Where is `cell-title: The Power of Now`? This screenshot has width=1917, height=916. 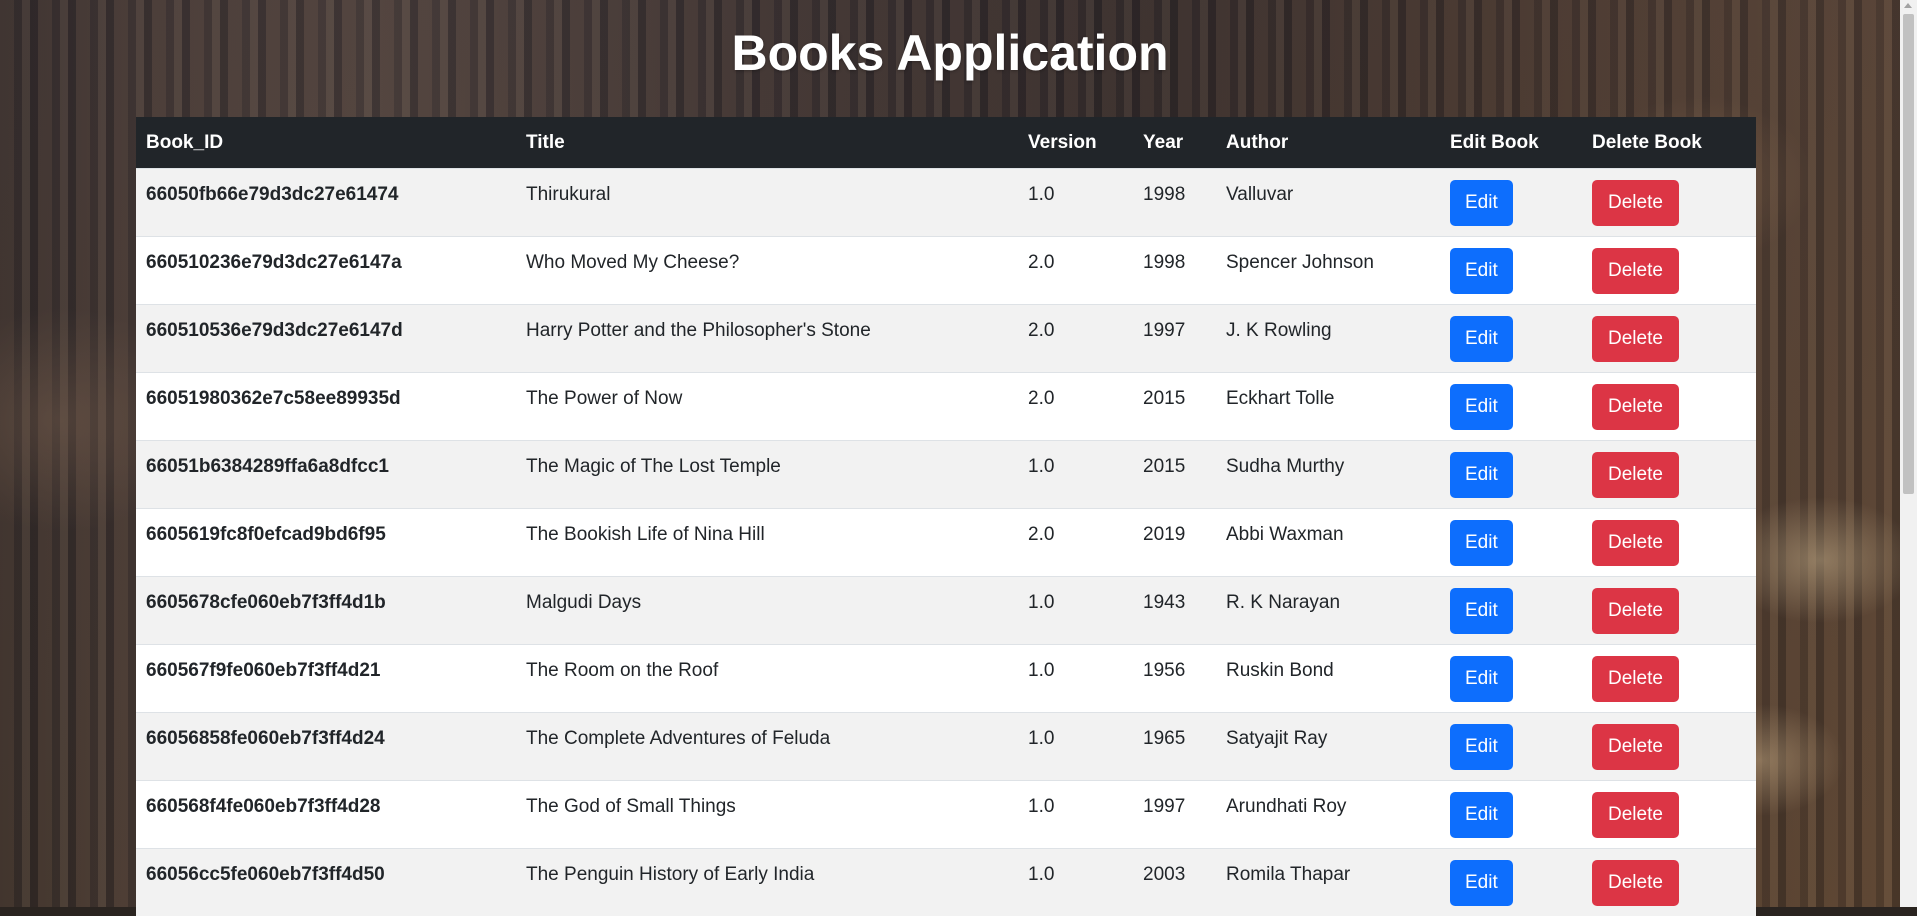
cell-title: The Power of Now is located at coordinates (767, 407).